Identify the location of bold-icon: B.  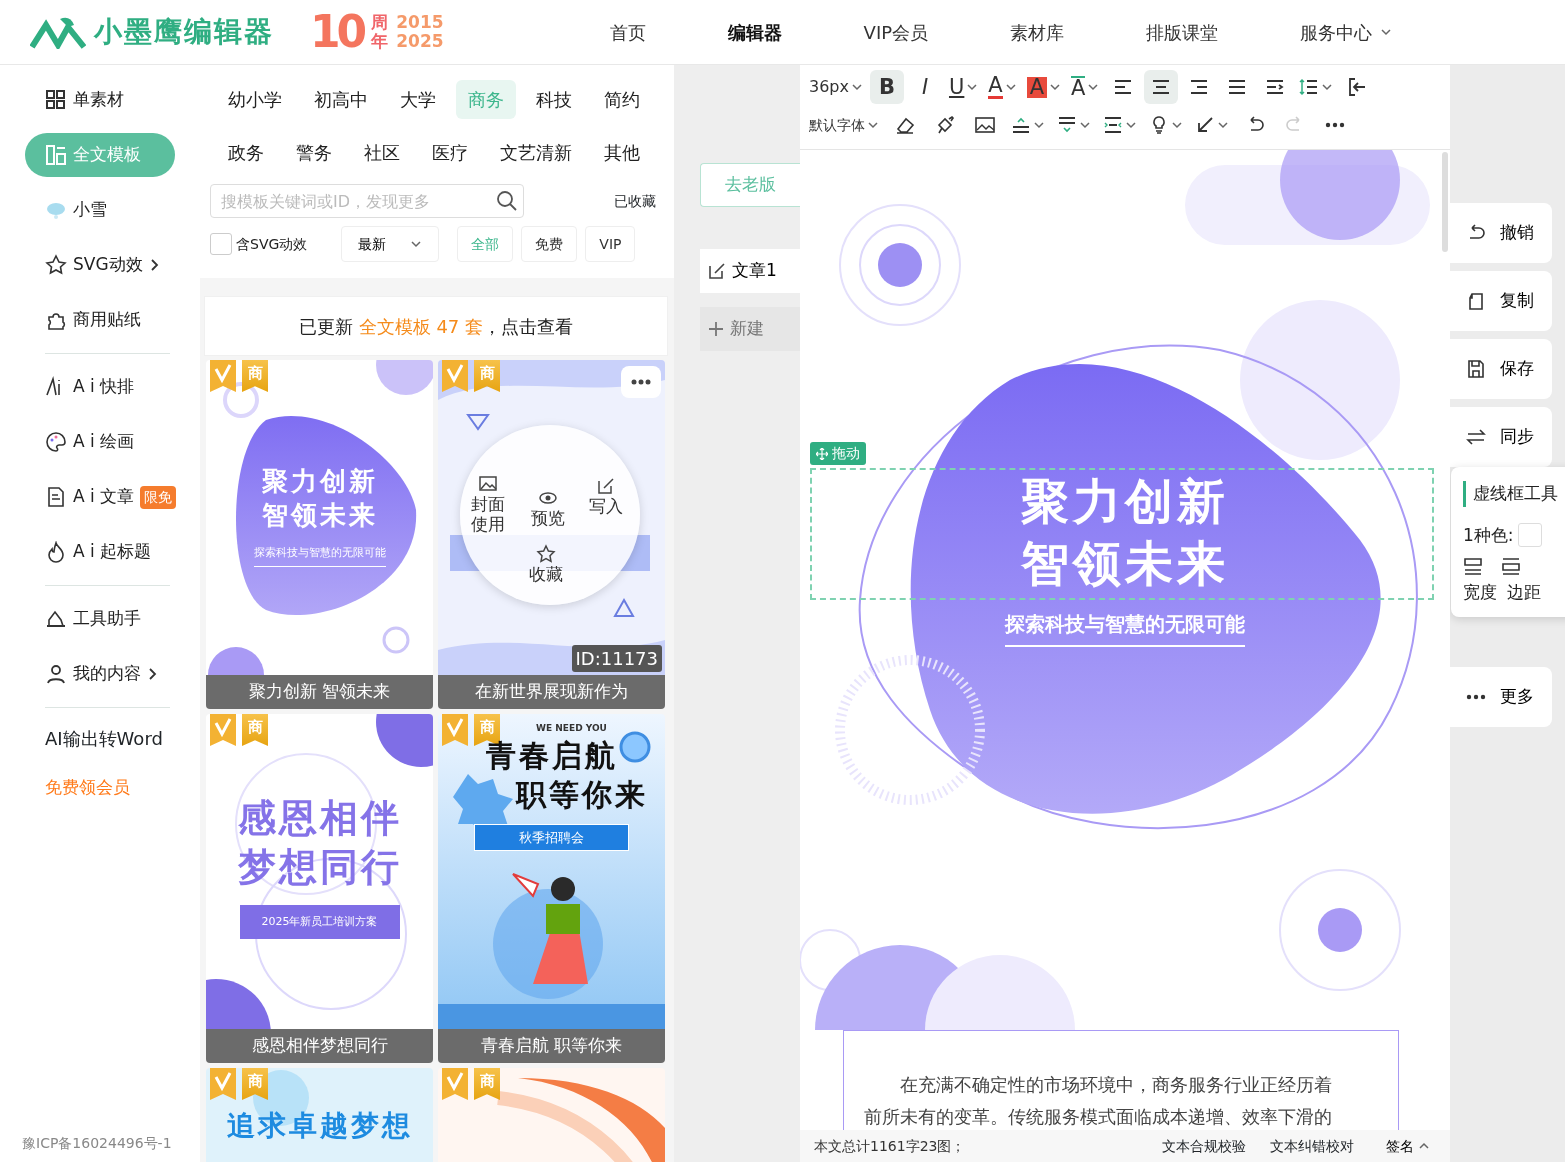
(886, 87).